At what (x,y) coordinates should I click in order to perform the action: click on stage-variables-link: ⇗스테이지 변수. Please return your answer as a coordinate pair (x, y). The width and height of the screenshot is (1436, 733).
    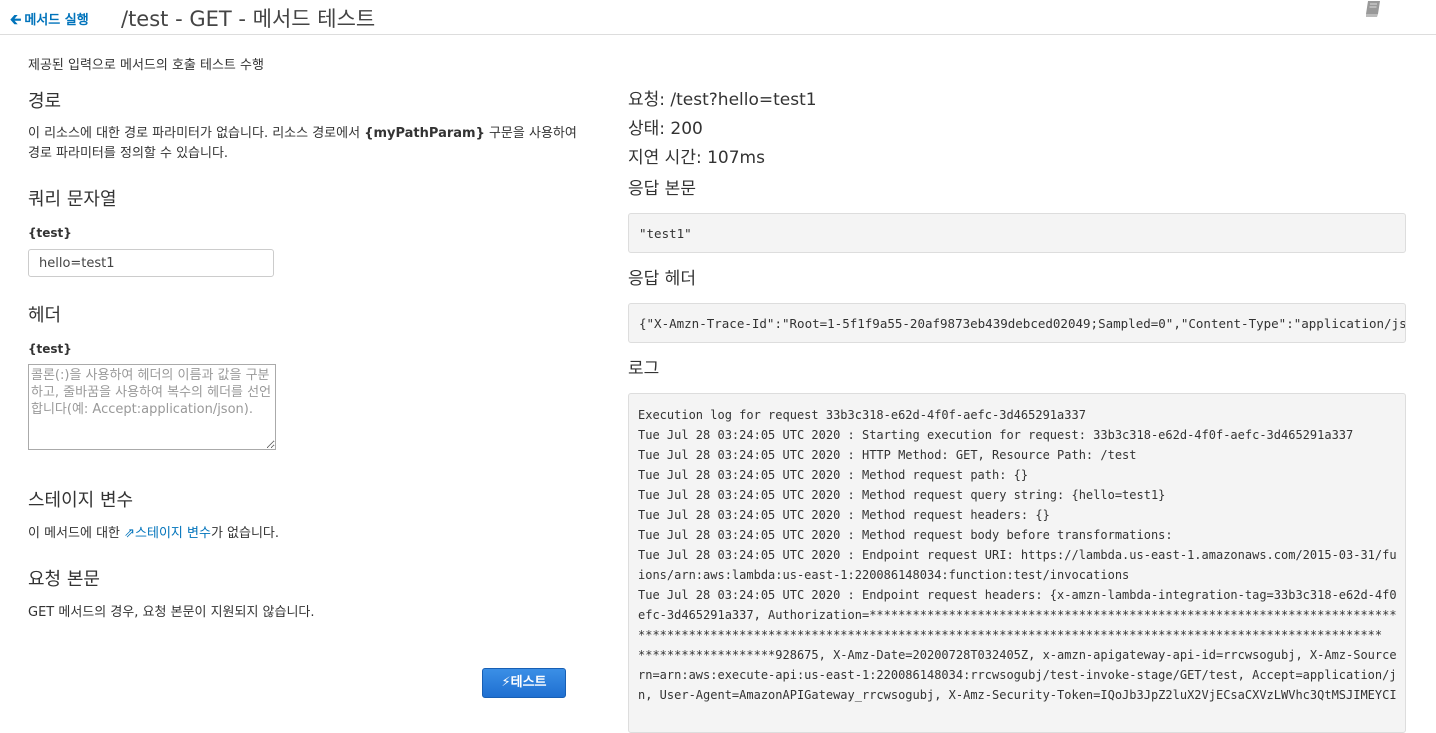
    Looking at the image, I should click on (167, 533).